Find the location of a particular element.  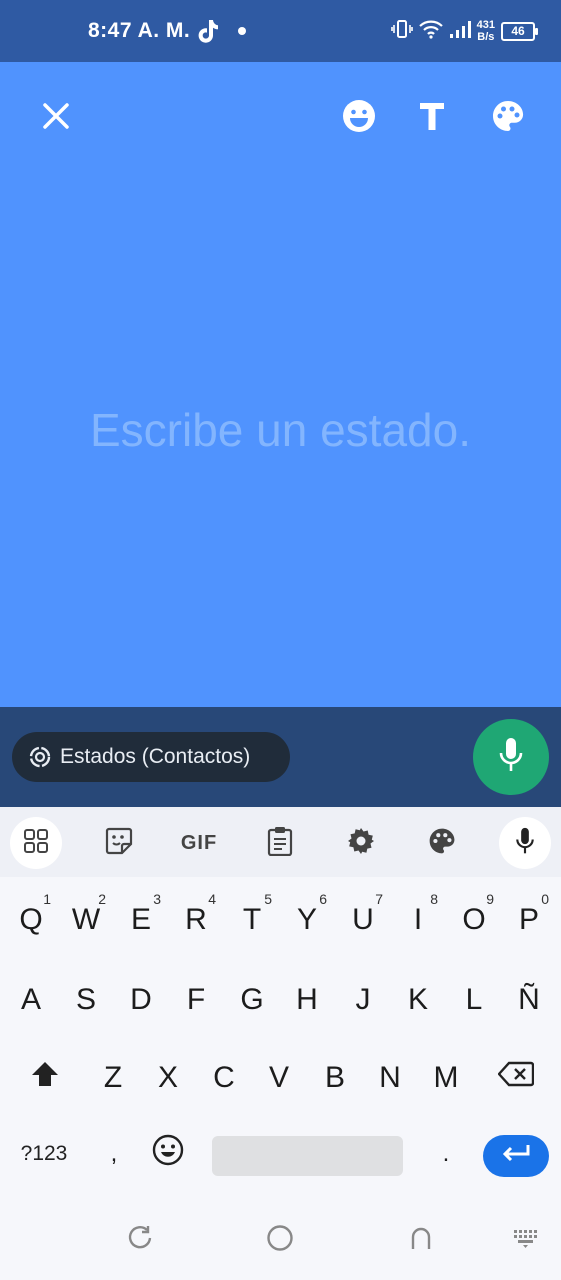

battery-icon: 46 is located at coordinates (519, 31).